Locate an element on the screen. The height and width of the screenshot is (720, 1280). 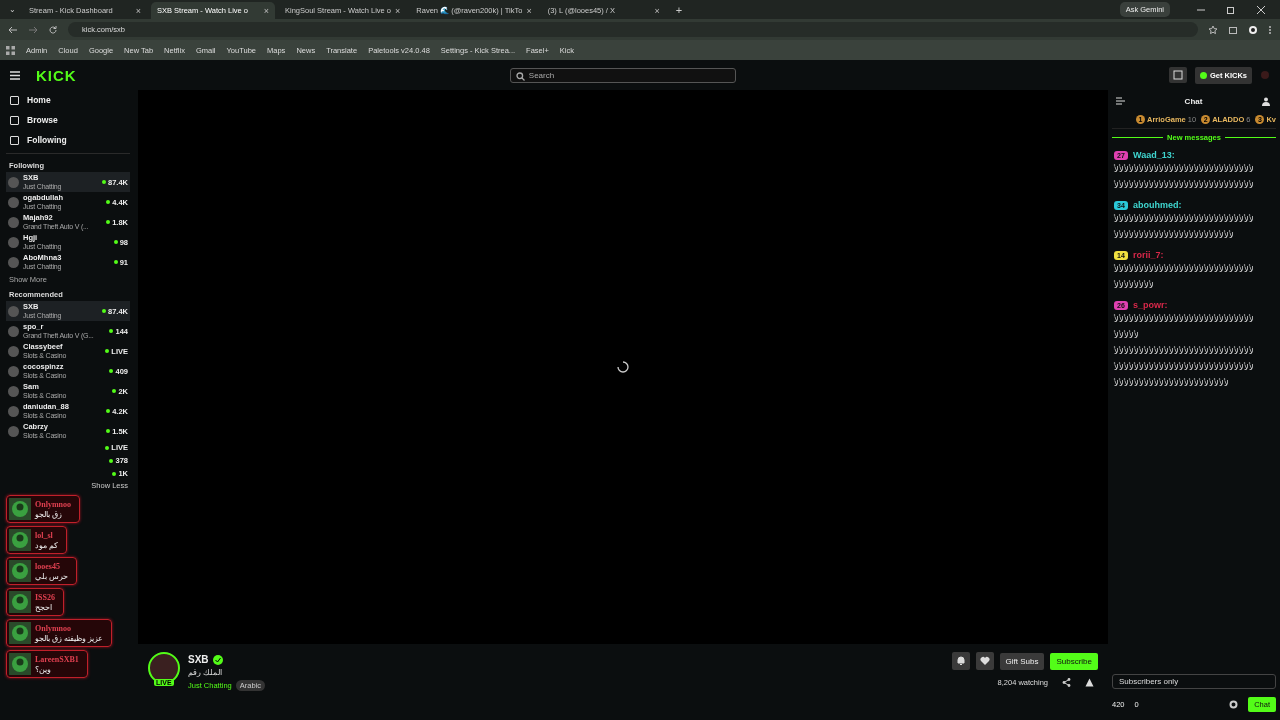
subscribe-button: Subscribe is located at coordinates (1074, 661).